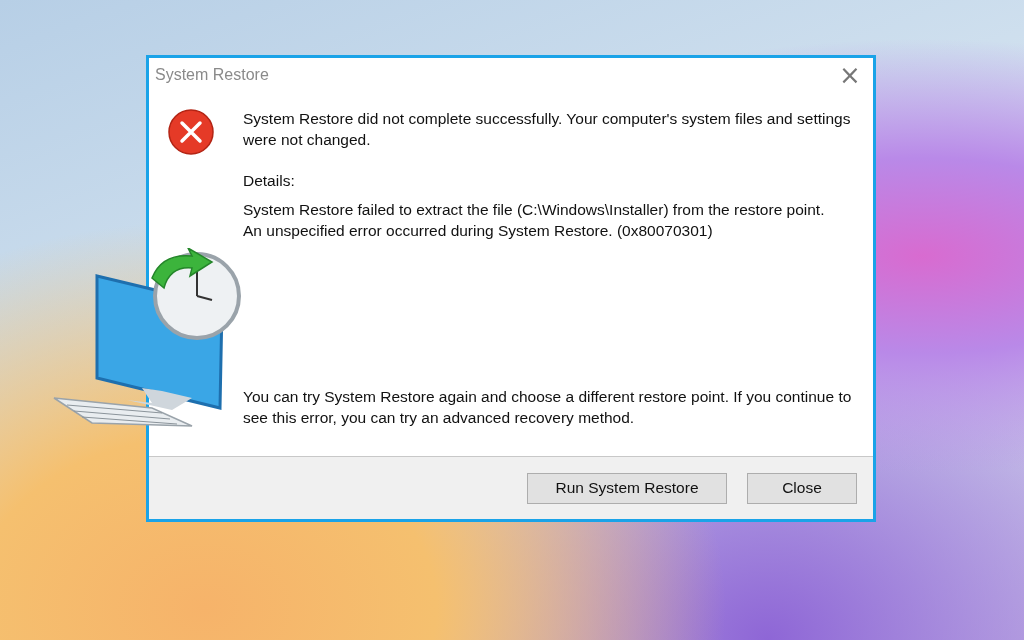 The height and width of the screenshot is (640, 1024). Describe the element at coordinates (212, 75) in the screenshot. I see `window-title: System Restore` at that location.